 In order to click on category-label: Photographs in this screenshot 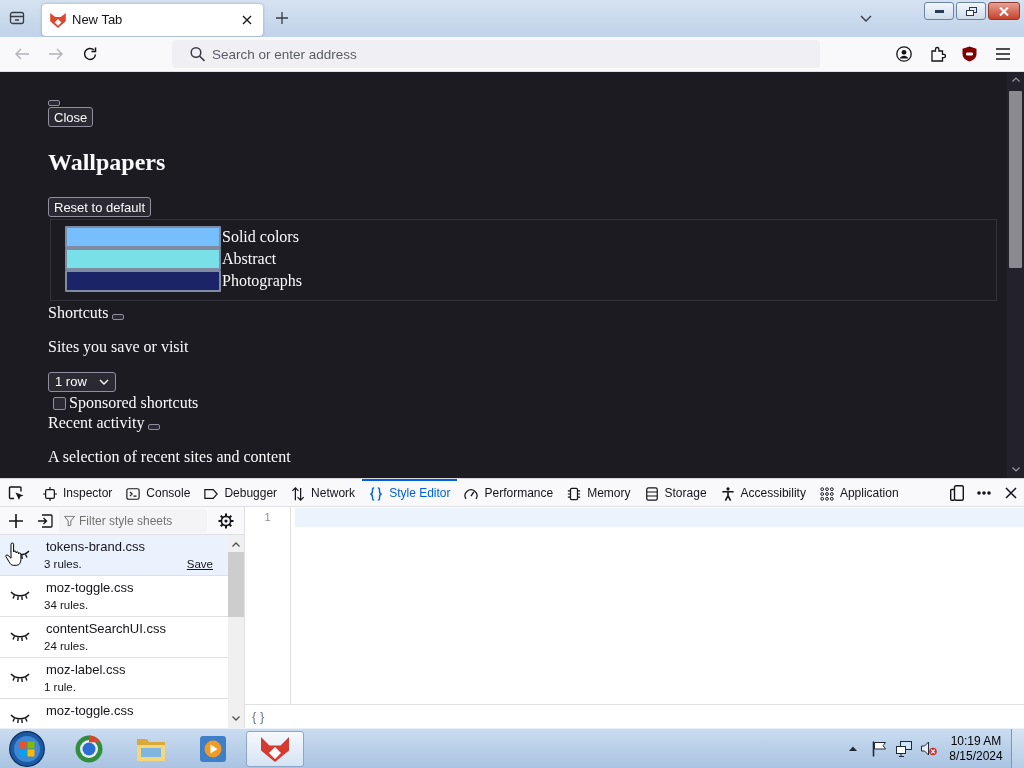, I will do `click(262, 281)`.